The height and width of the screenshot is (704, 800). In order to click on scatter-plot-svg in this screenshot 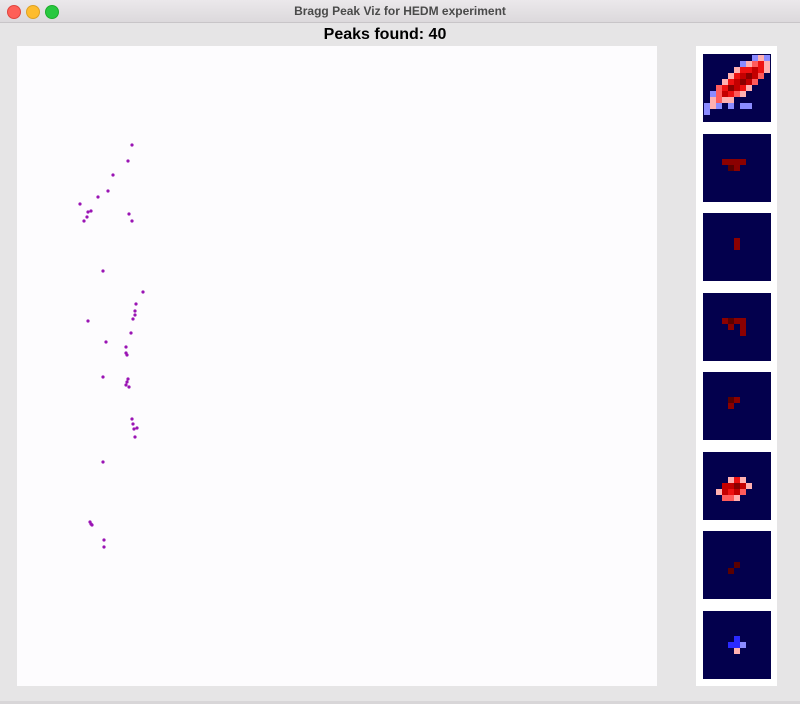, I will do `click(111, 346)`.